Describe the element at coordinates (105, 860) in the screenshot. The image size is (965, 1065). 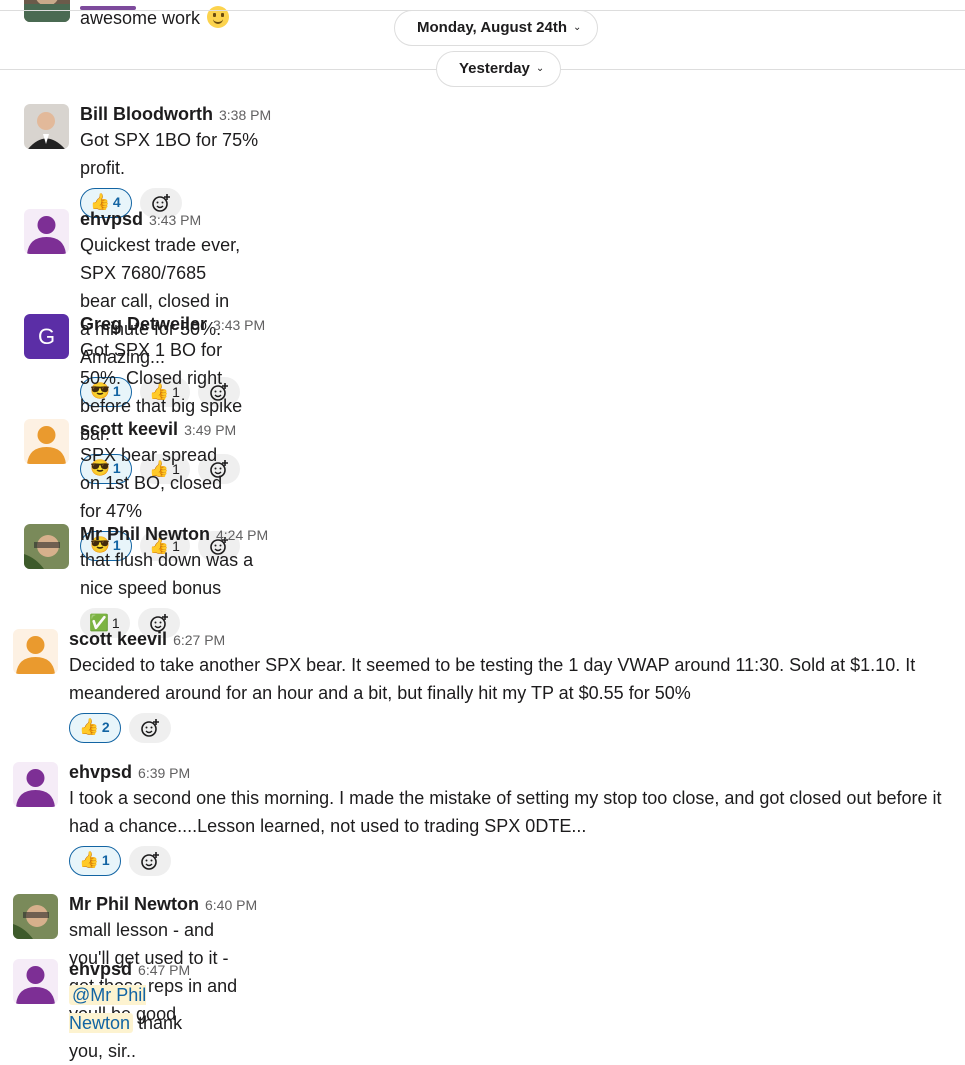
I see `reaction-count: 1` at that location.